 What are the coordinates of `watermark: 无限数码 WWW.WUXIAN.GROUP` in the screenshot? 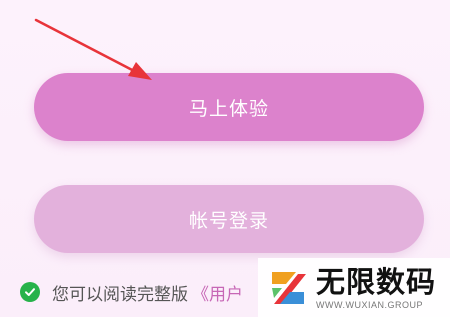 It's located at (354, 287).